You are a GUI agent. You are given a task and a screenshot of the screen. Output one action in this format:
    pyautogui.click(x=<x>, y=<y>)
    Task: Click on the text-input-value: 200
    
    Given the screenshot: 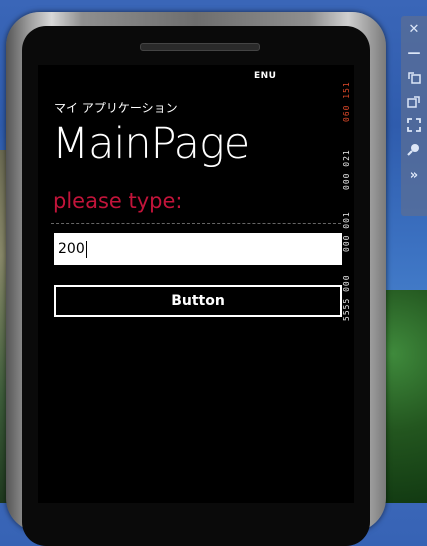 What is the action you would take?
    pyautogui.click(x=71, y=249)
    